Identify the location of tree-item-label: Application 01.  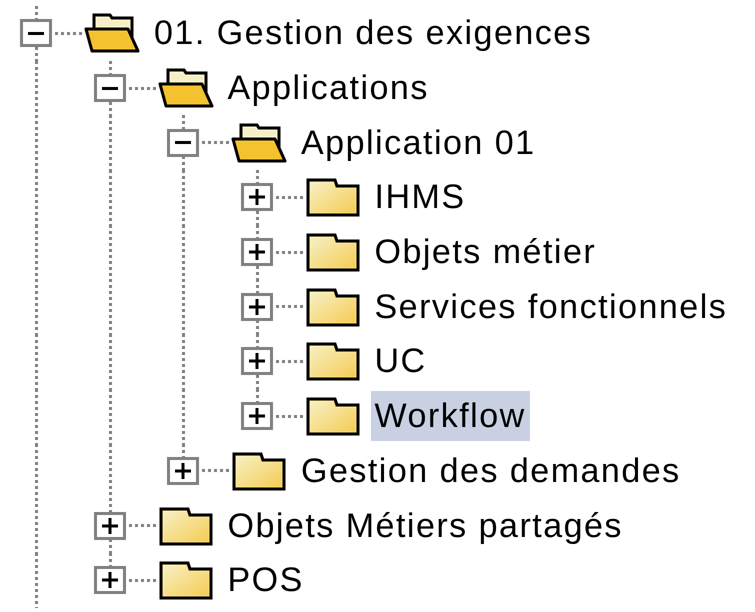
(418, 143).